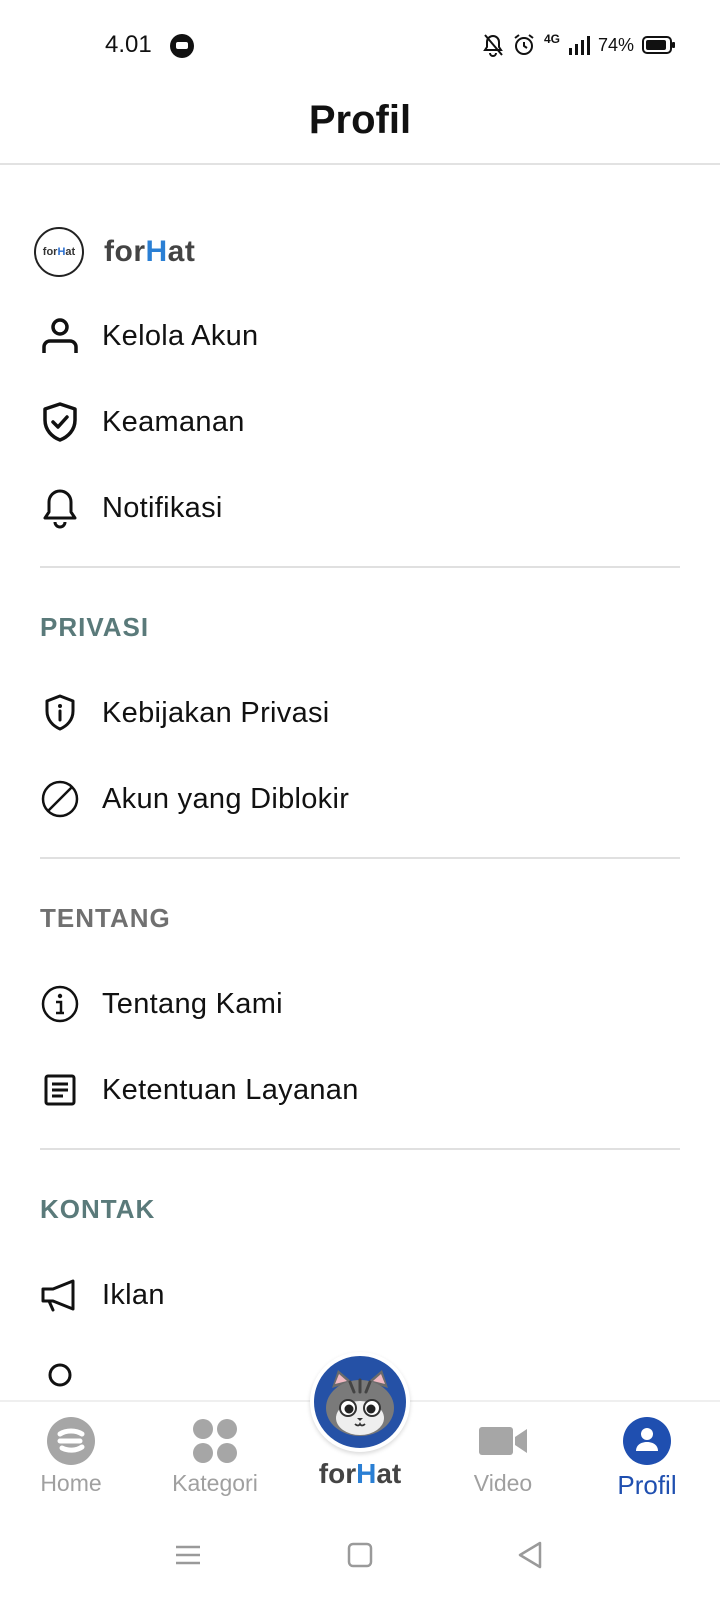 This screenshot has height=1600, width=720. Describe the element at coordinates (551, 39) in the screenshot. I see `network-type: 4G` at that location.